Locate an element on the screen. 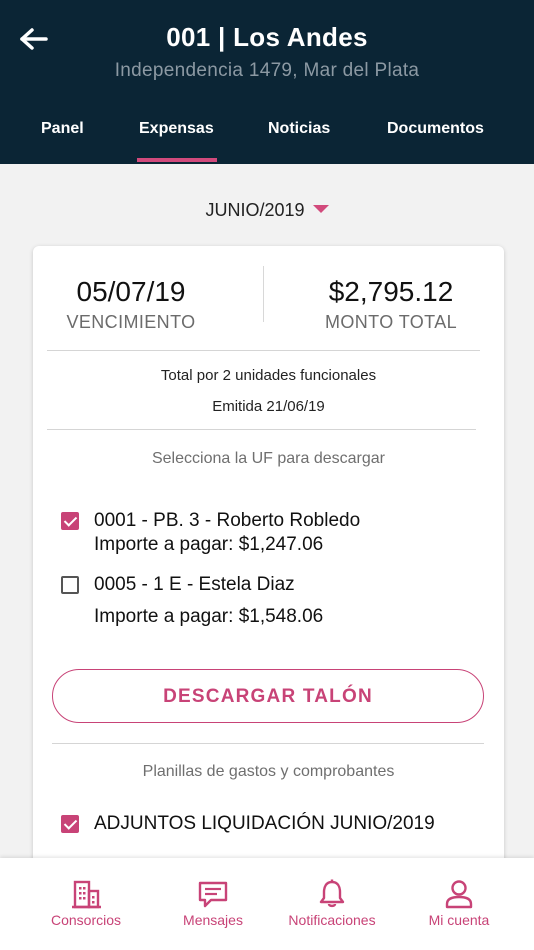 This screenshot has height=950, width=534. bell-icon is located at coordinates (332, 893).